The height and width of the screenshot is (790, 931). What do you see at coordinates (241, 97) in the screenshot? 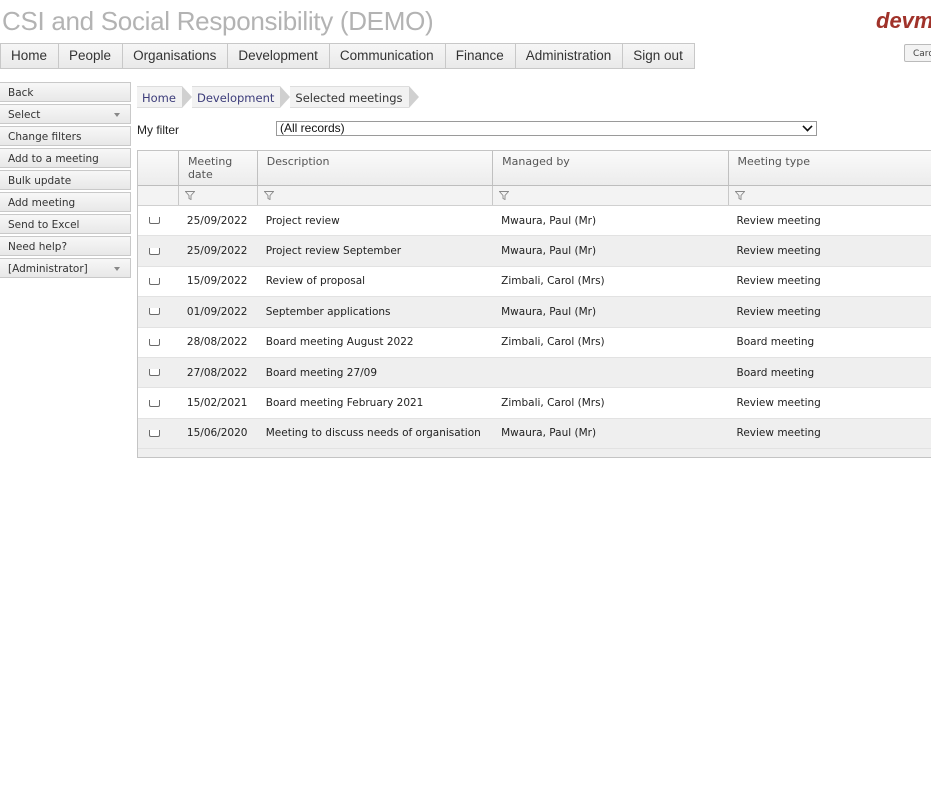
I see `breadcrumb-development: Development` at bounding box center [241, 97].